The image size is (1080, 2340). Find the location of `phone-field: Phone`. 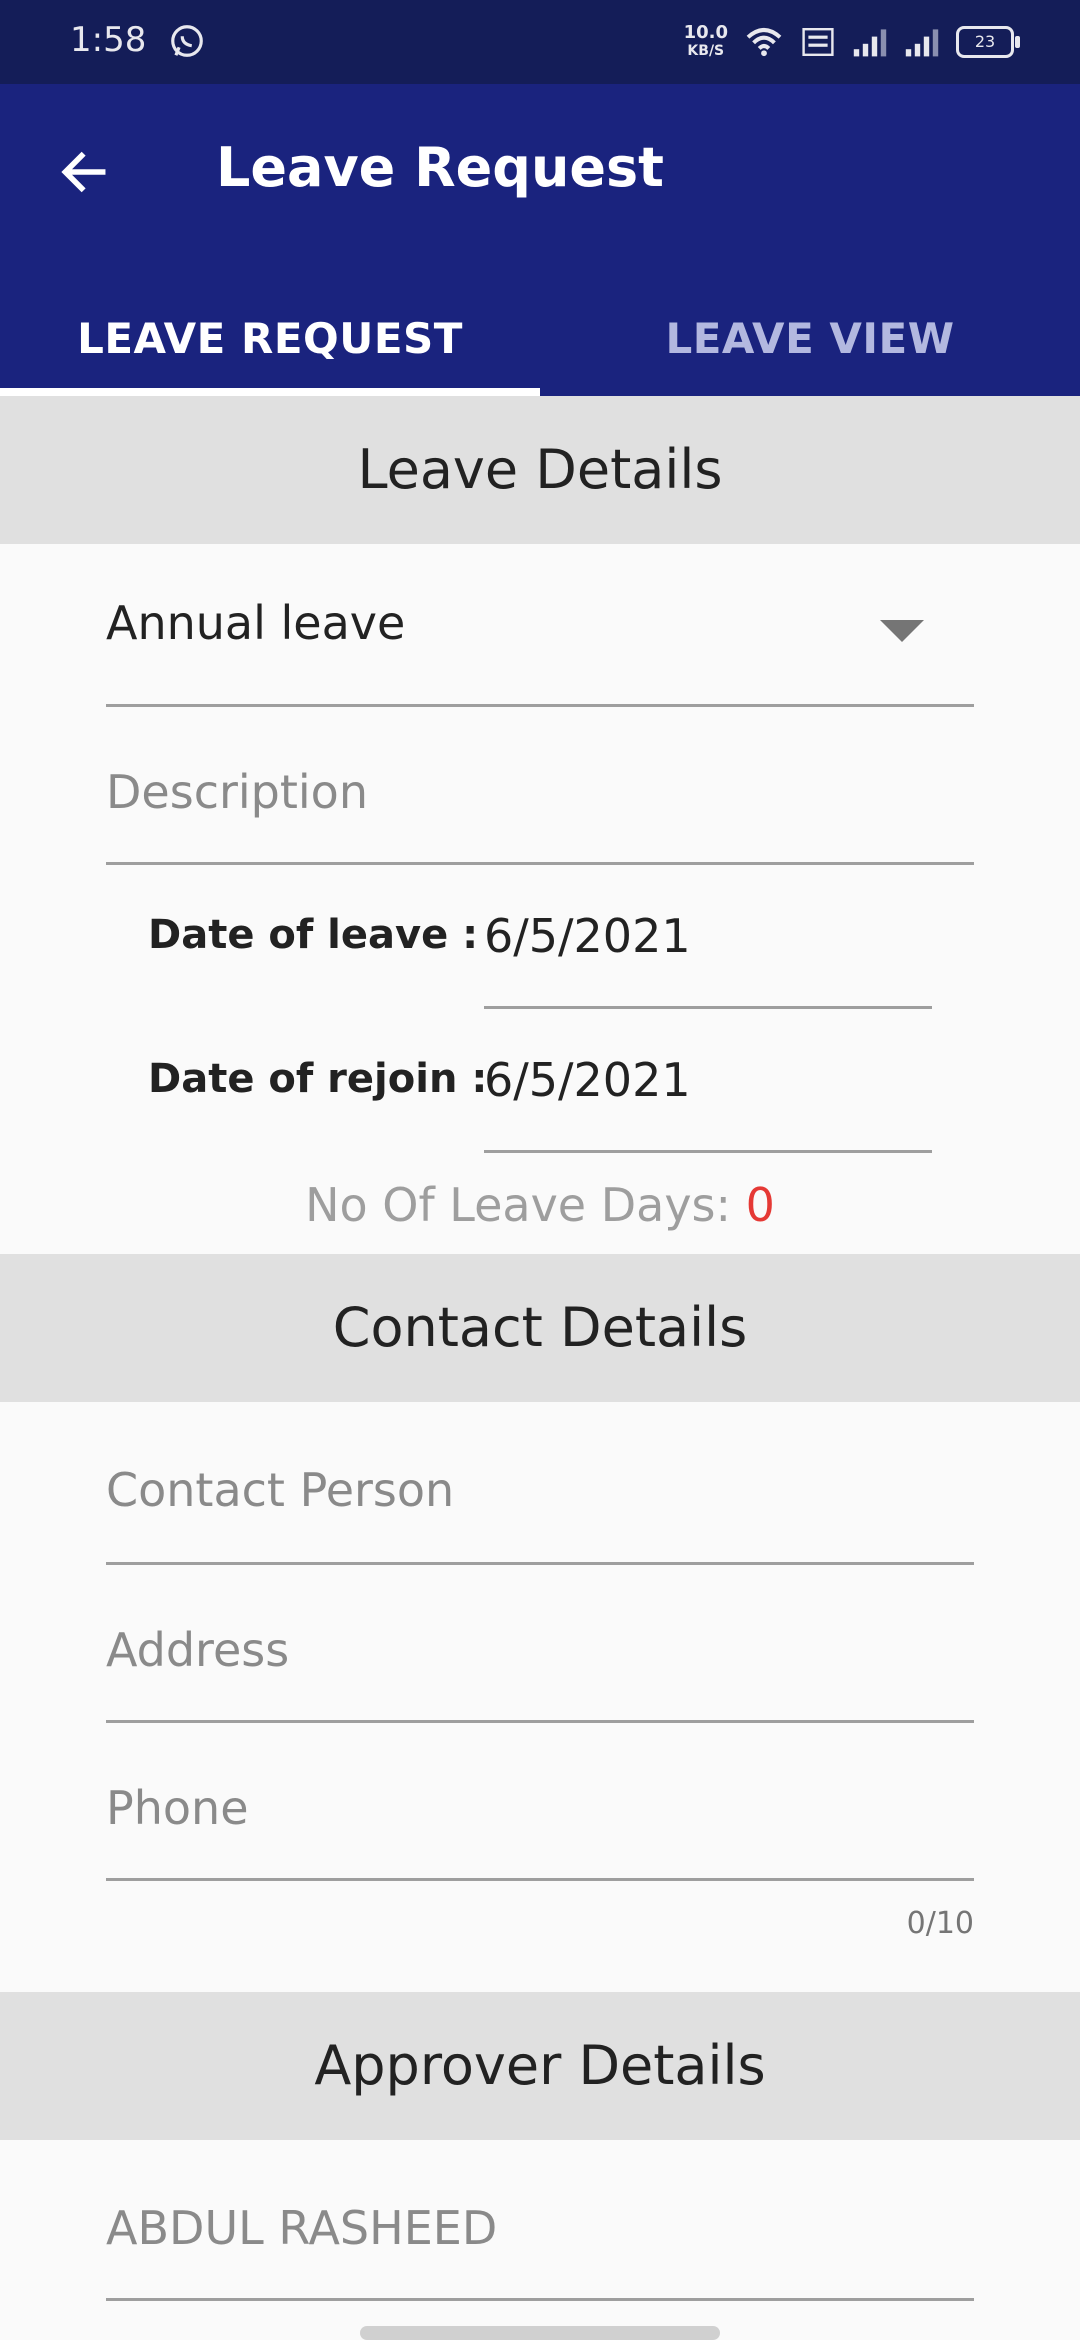

phone-field: Phone is located at coordinates (540, 1826).